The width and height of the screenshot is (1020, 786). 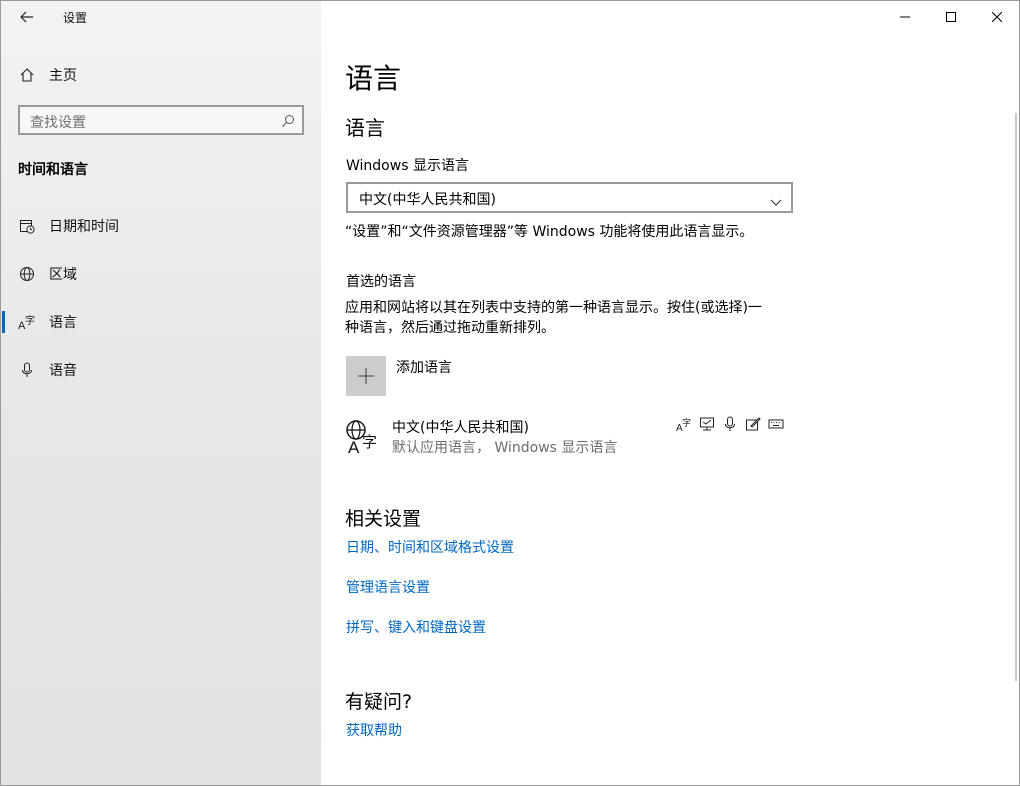 I want to click on close-icon, so click(x=997, y=17).